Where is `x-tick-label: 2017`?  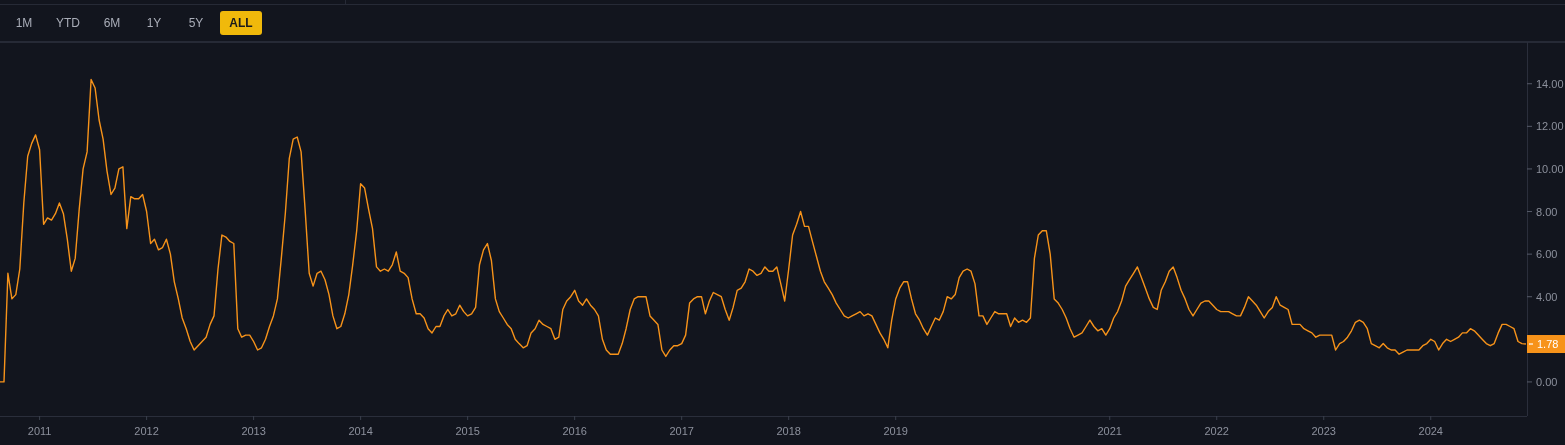
x-tick-label: 2017 is located at coordinates (681, 431).